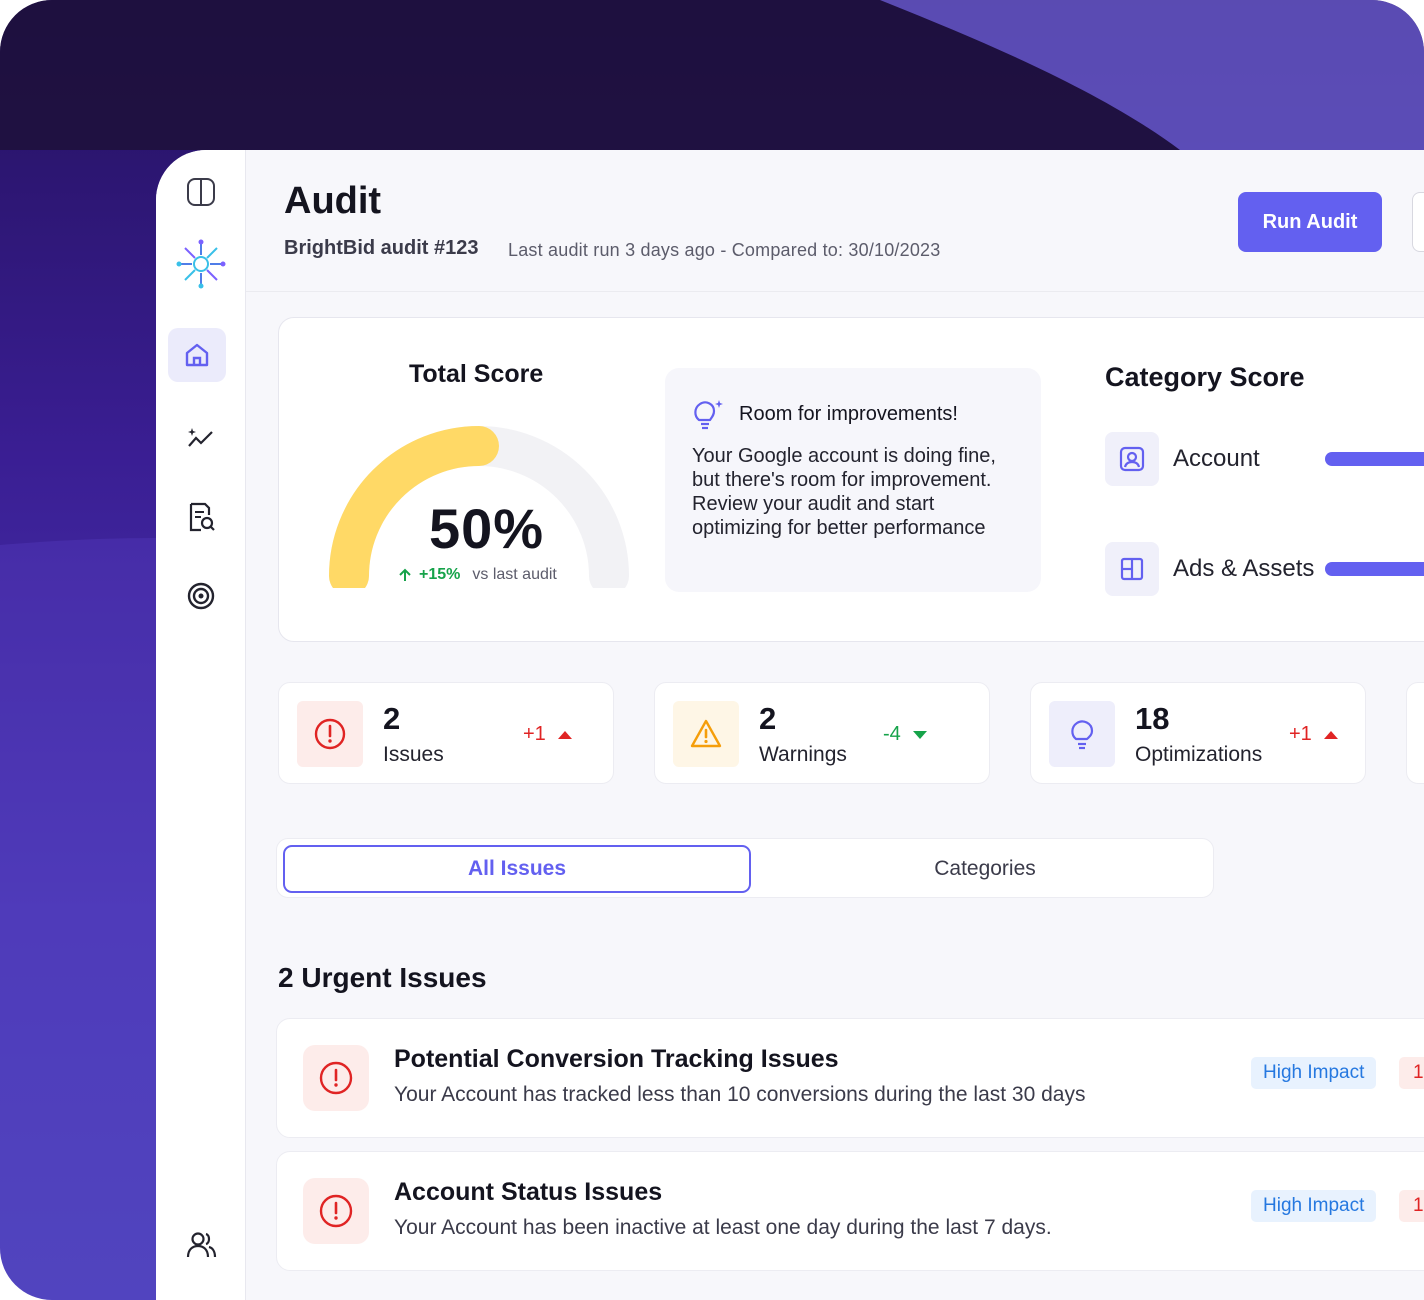 The width and height of the screenshot is (1424, 1300). What do you see at coordinates (201, 517) in the screenshot?
I see `report-search-icon` at bounding box center [201, 517].